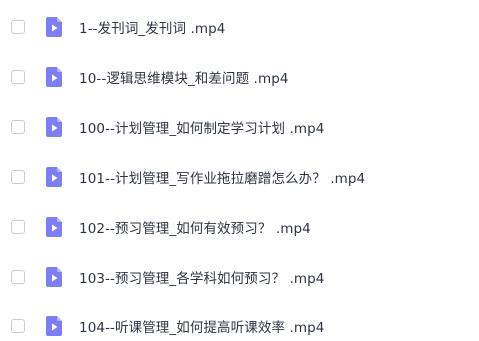 The image size is (479, 341). Describe the element at coordinates (222, 179) in the screenshot. I see `file-name: 101--计划管理_写作业拖拉磨蹭怎么办？ .mp4` at that location.